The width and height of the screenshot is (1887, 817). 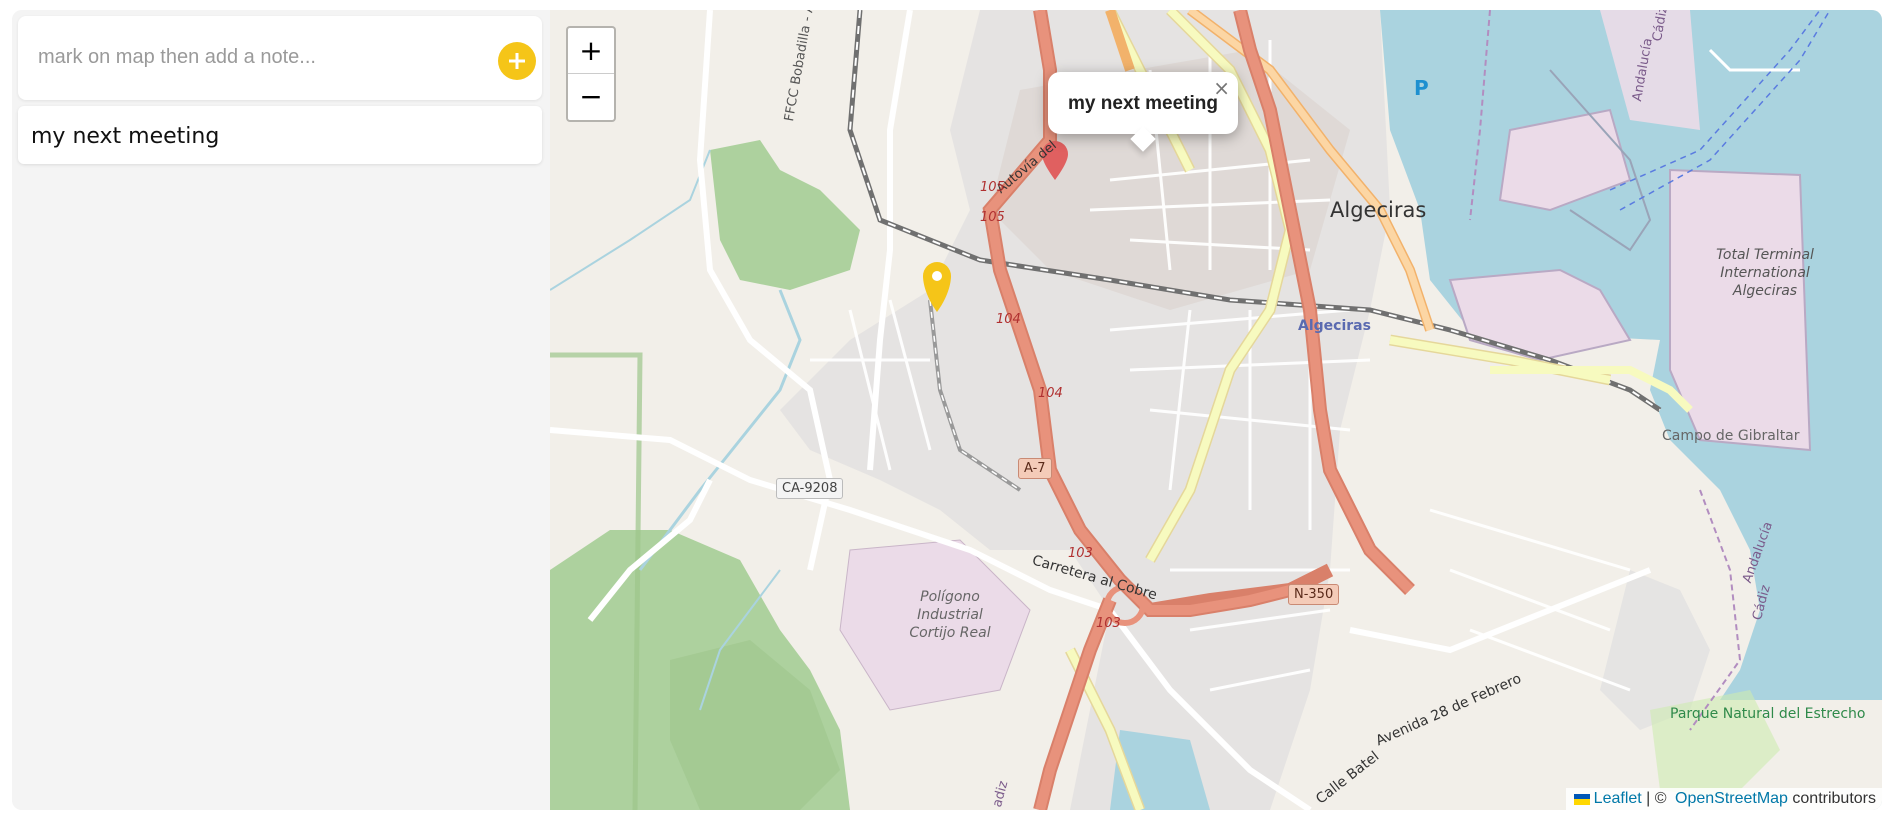 What do you see at coordinates (1765, 273) in the screenshot?
I see `terminal-label: Total Terminal International Algeciras` at bounding box center [1765, 273].